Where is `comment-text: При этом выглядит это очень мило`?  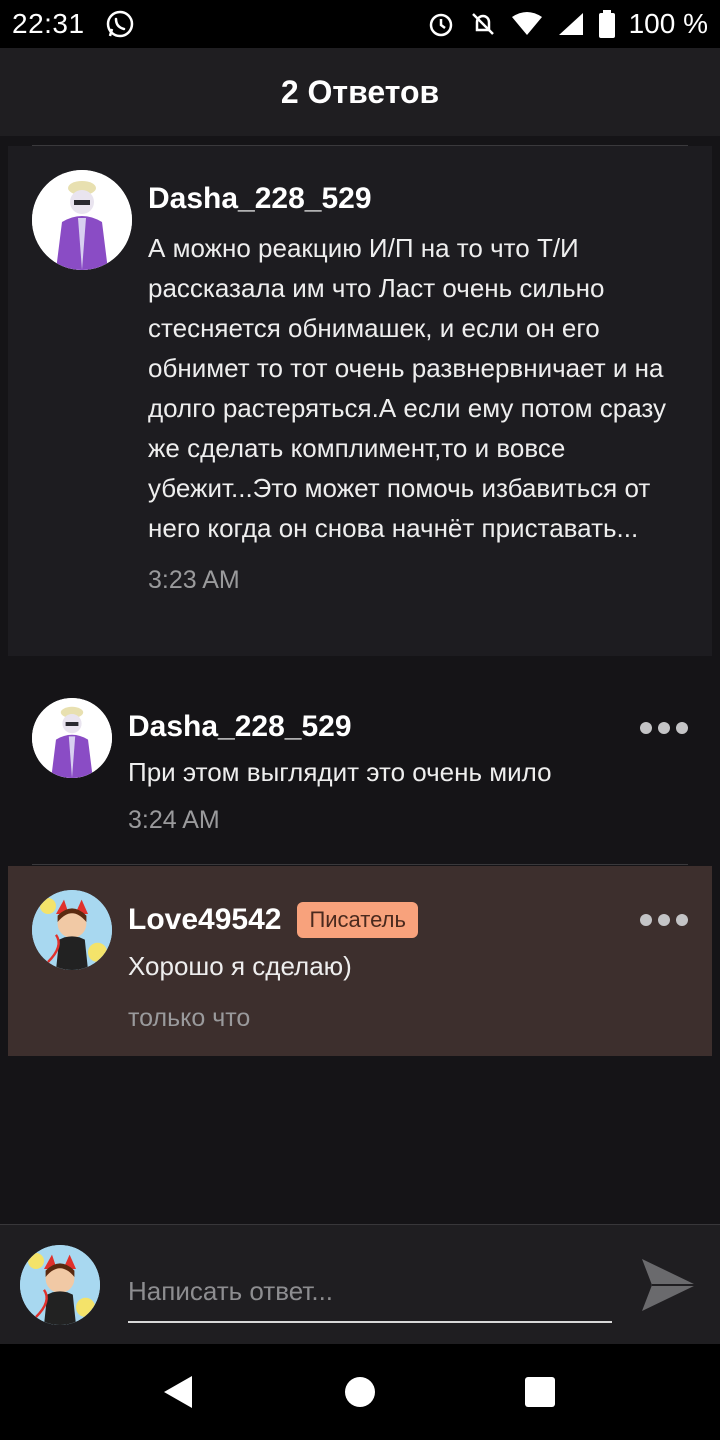 comment-text: При этом выглядит это очень мило is located at coordinates (340, 772).